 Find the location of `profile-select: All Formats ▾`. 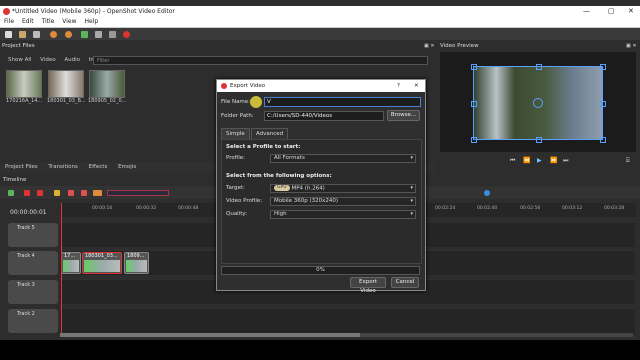

profile-select: All Formats ▾ is located at coordinates (343, 158).